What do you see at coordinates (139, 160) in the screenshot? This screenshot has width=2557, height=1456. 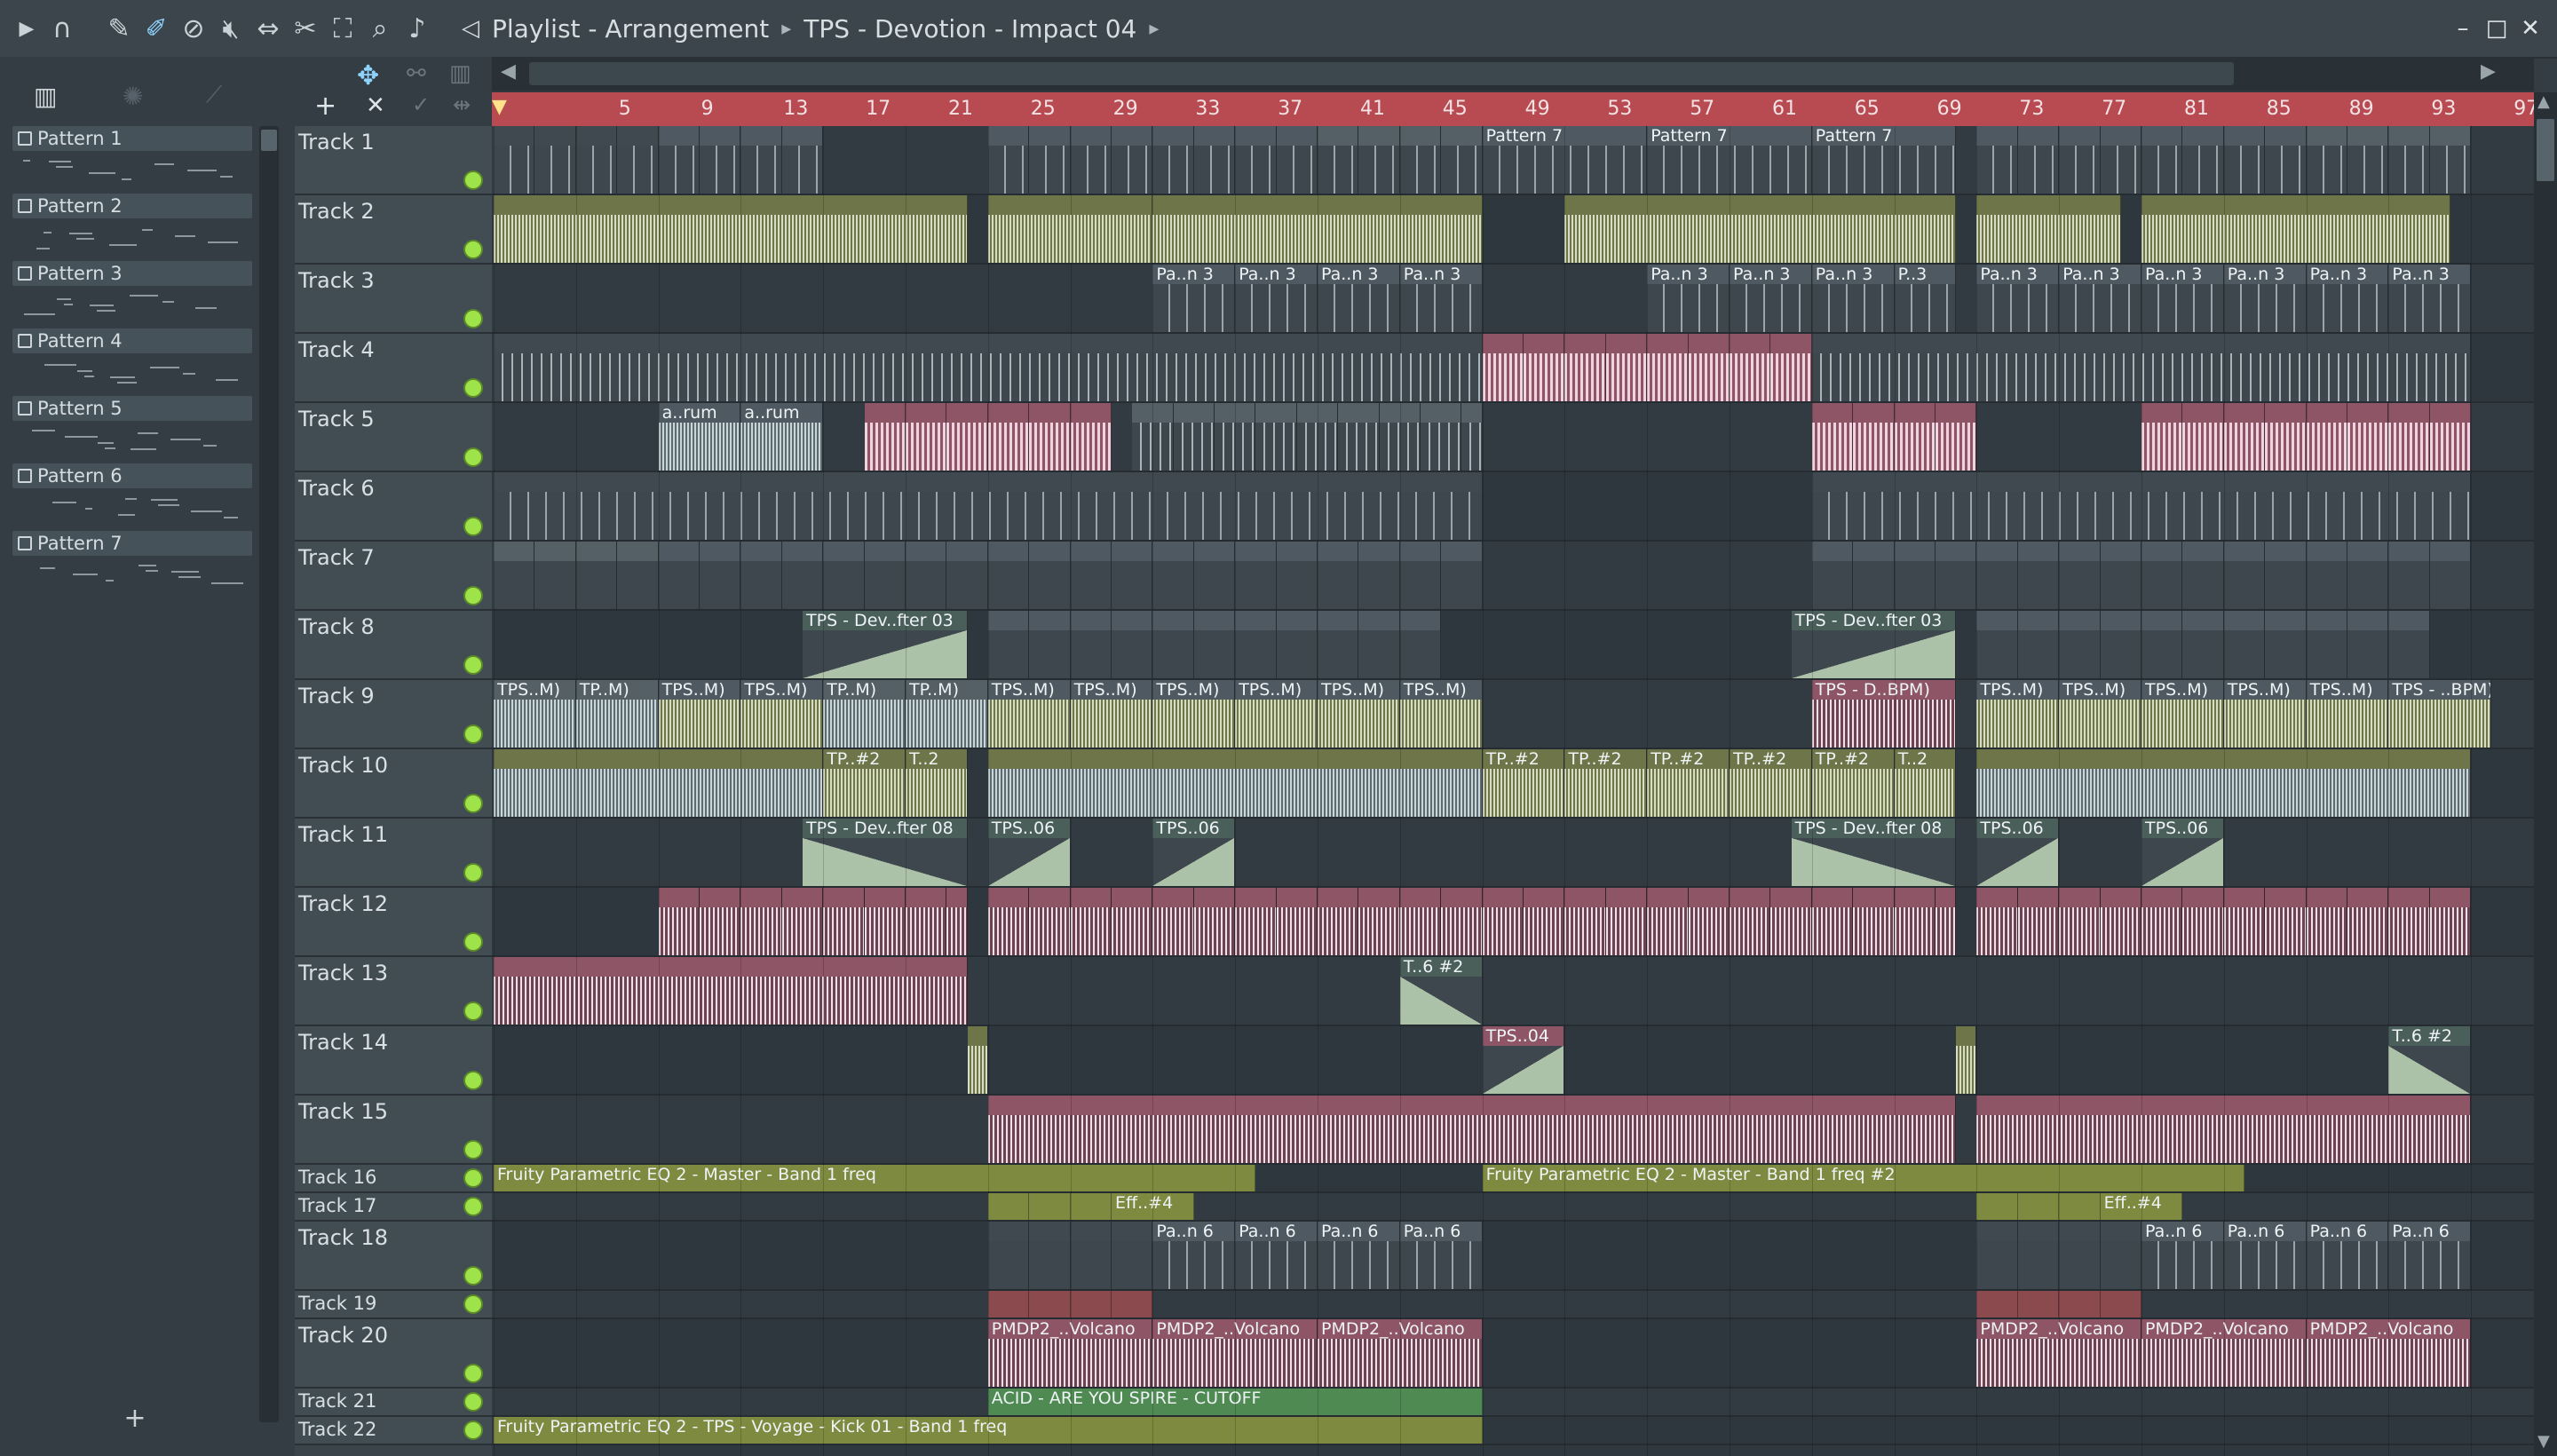 I see `pattern-item: Pattern 1` at bounding box center [139, 160].